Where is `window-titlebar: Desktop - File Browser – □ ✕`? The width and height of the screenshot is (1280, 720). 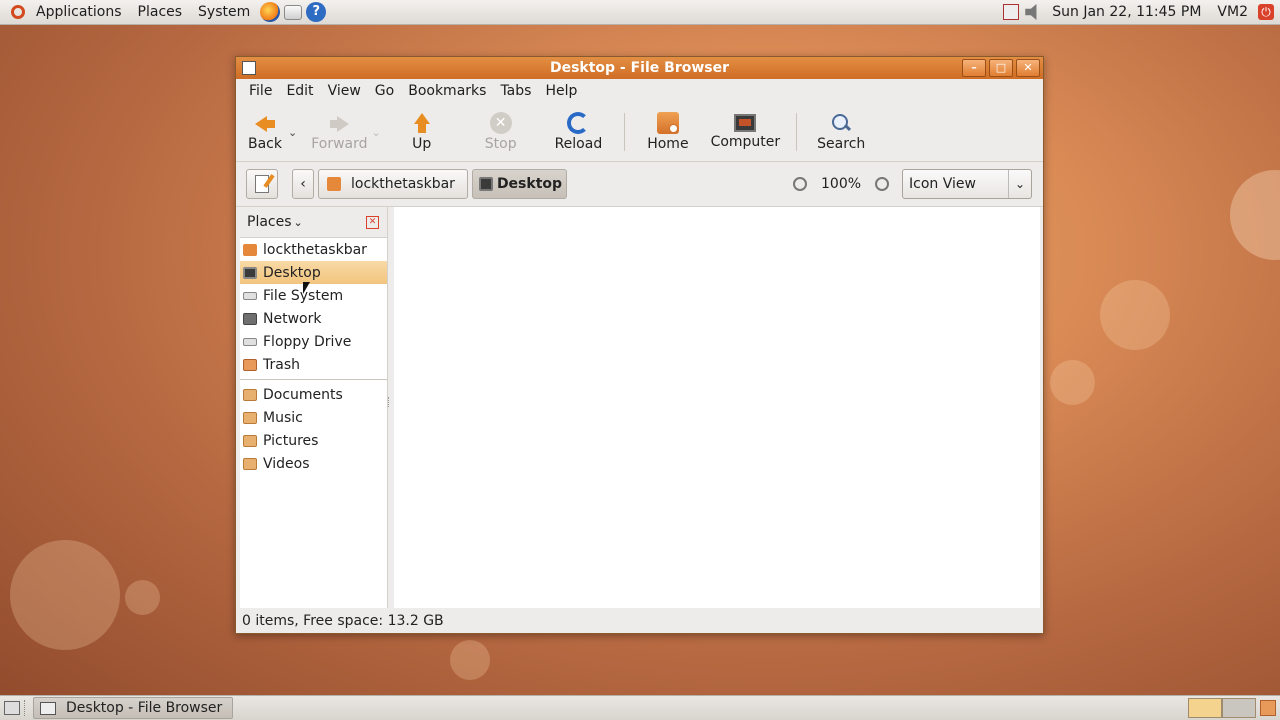
window-titlebar: Desktop - File Browser – □ ✕ is located at coordinates (639, 68).